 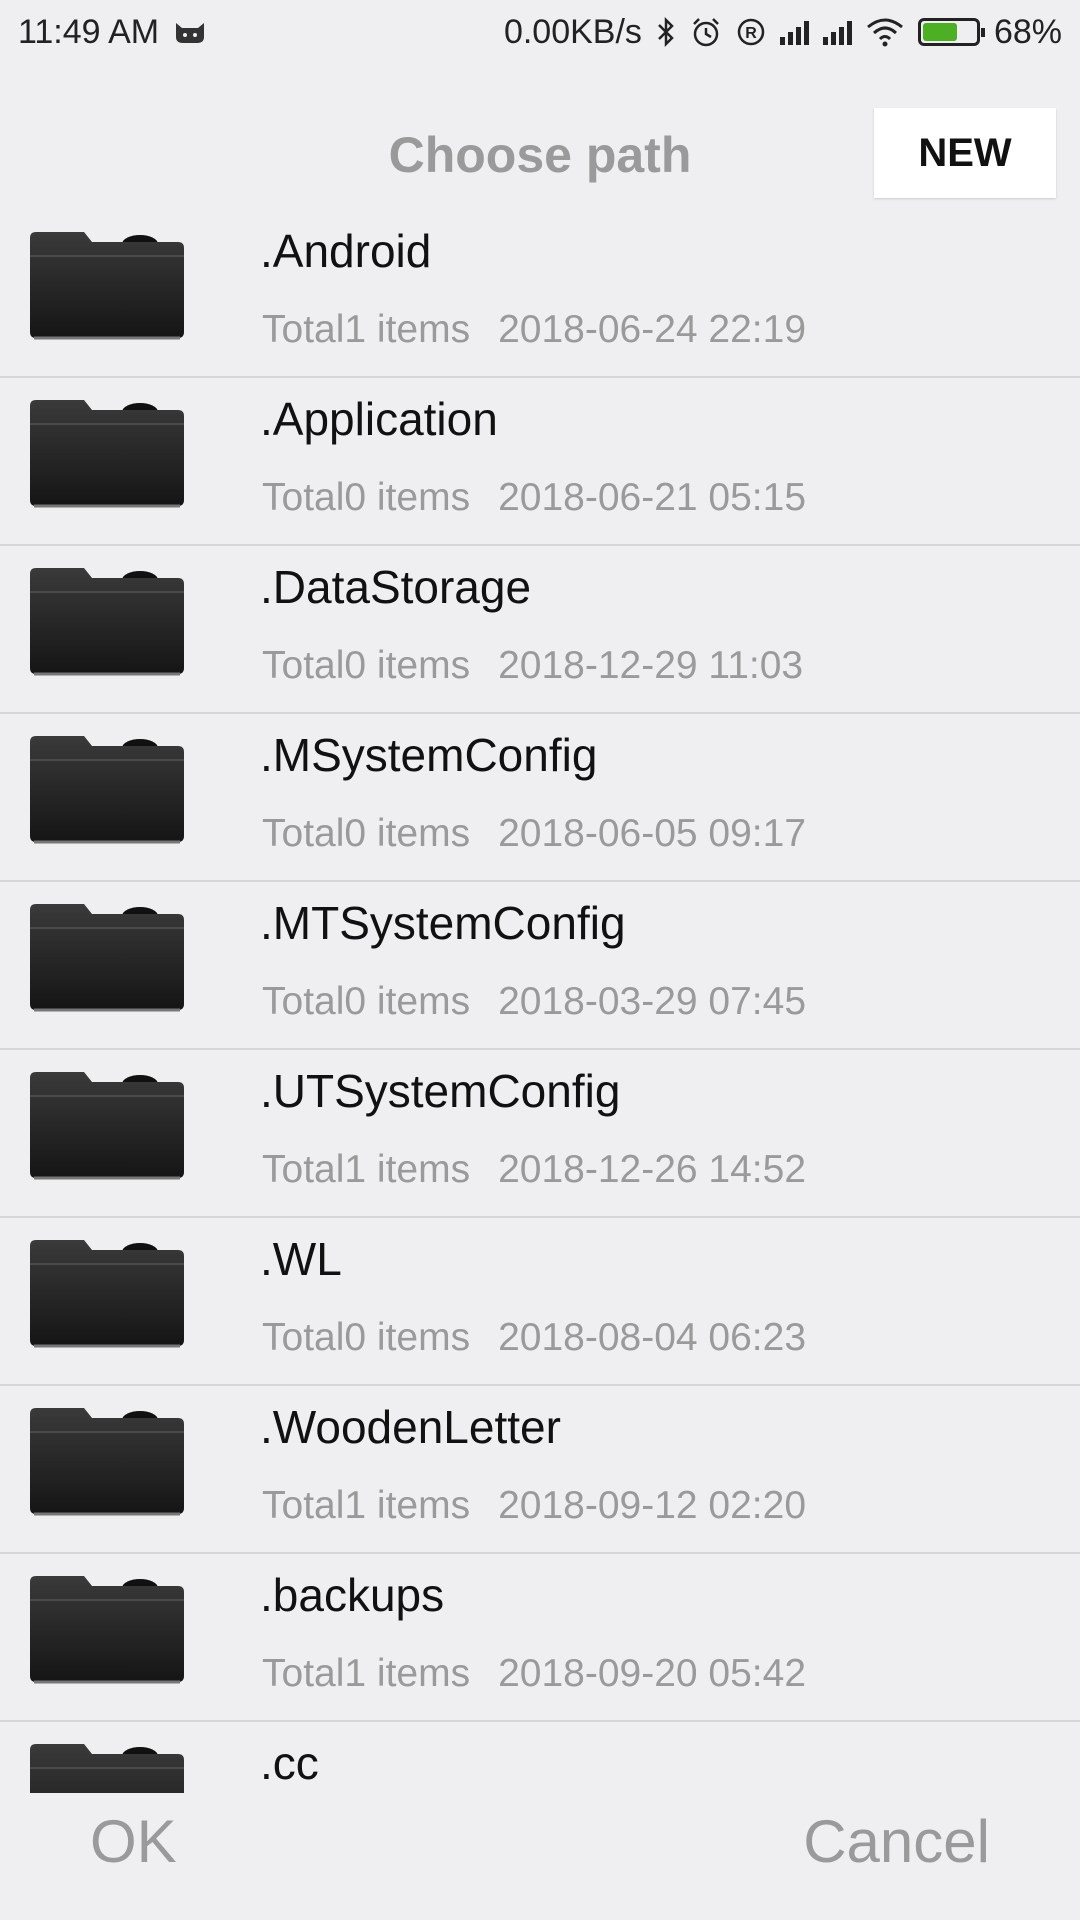 I want to click on file-meta: Total0 items 2018-08-04 06:23, so click(x=534, y=1338).